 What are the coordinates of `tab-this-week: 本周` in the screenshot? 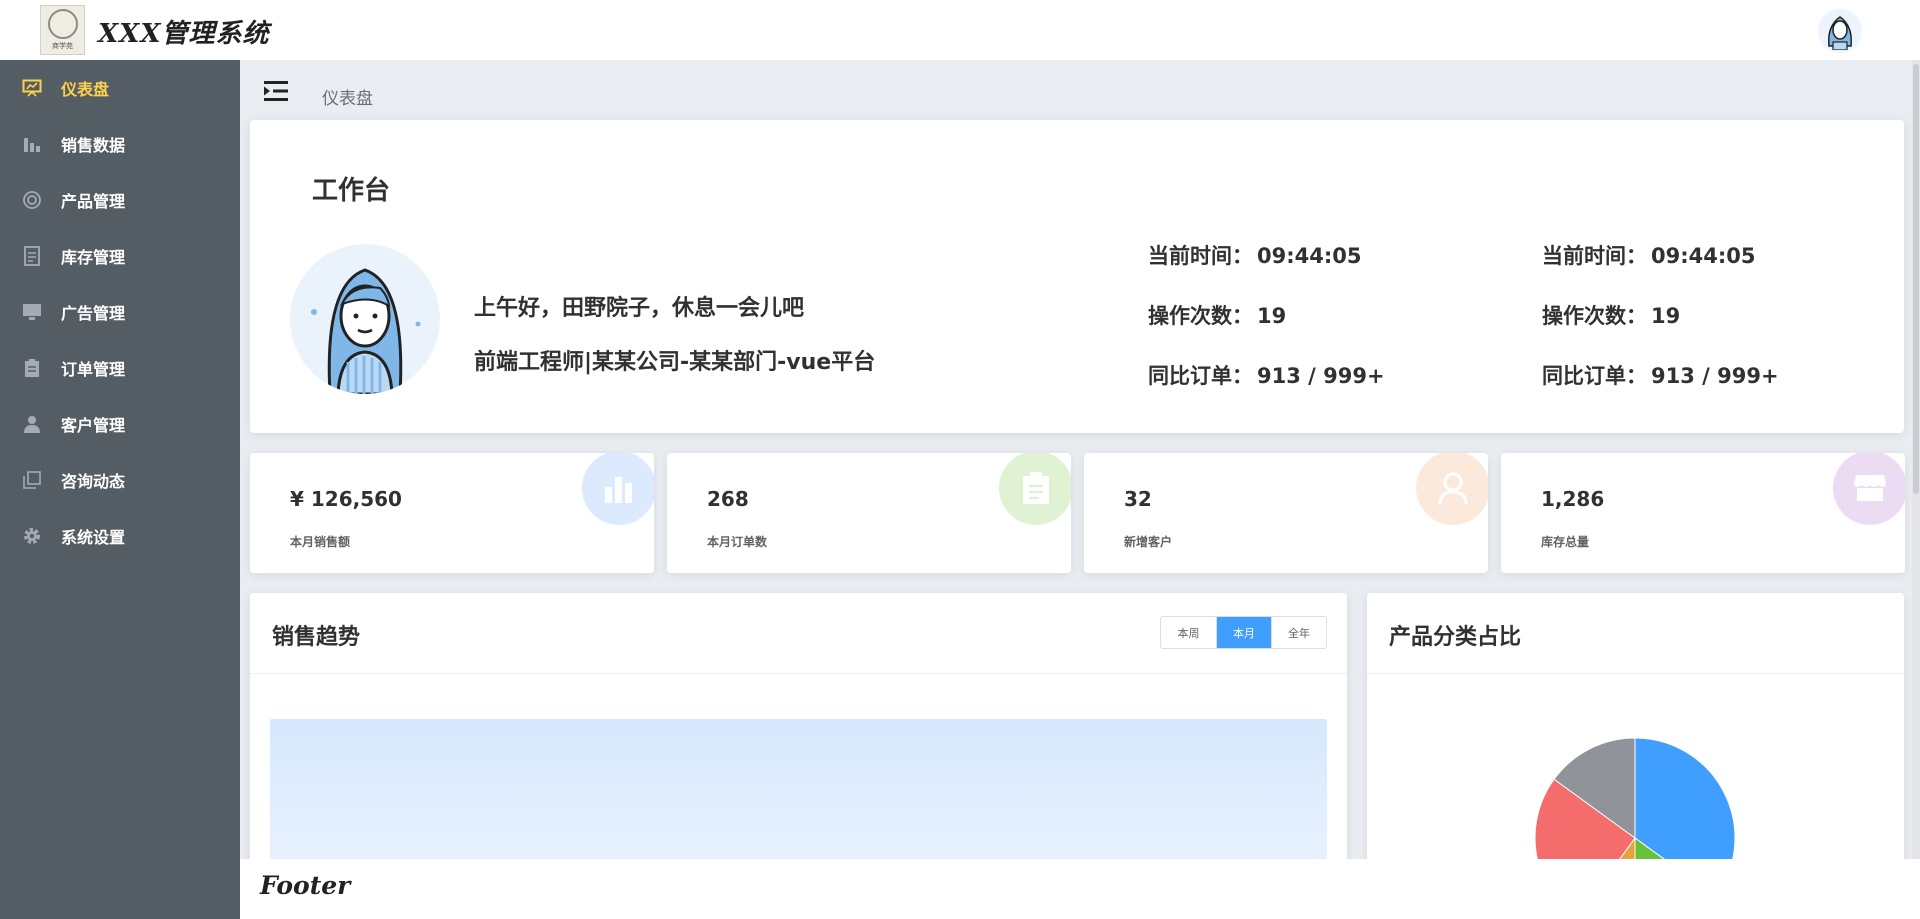 It's located at (1188, 632).